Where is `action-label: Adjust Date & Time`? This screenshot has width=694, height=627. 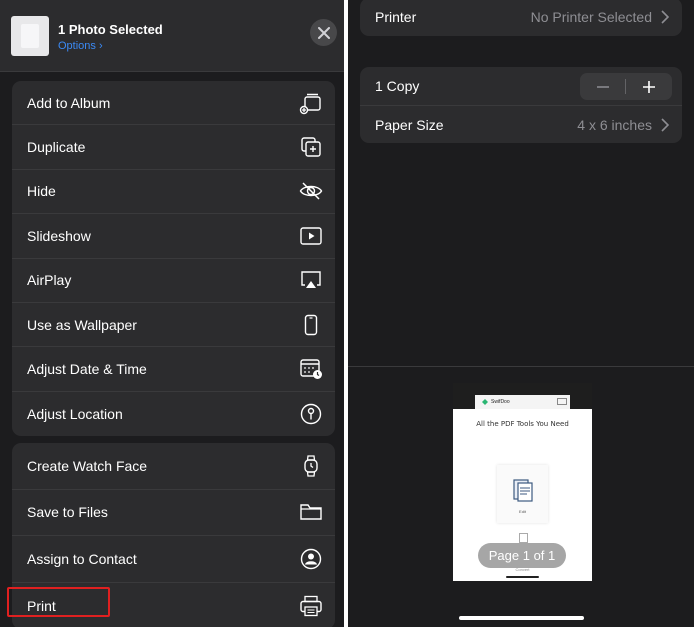
action-label: Adjust Date & Time is located at coordinates (87, 369).